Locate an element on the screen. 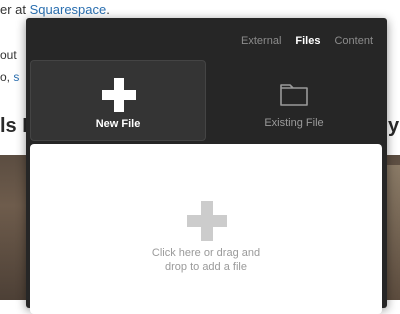 This screenshot has width=400, height=314. background-text: o, is located at coordinates (7, 77).